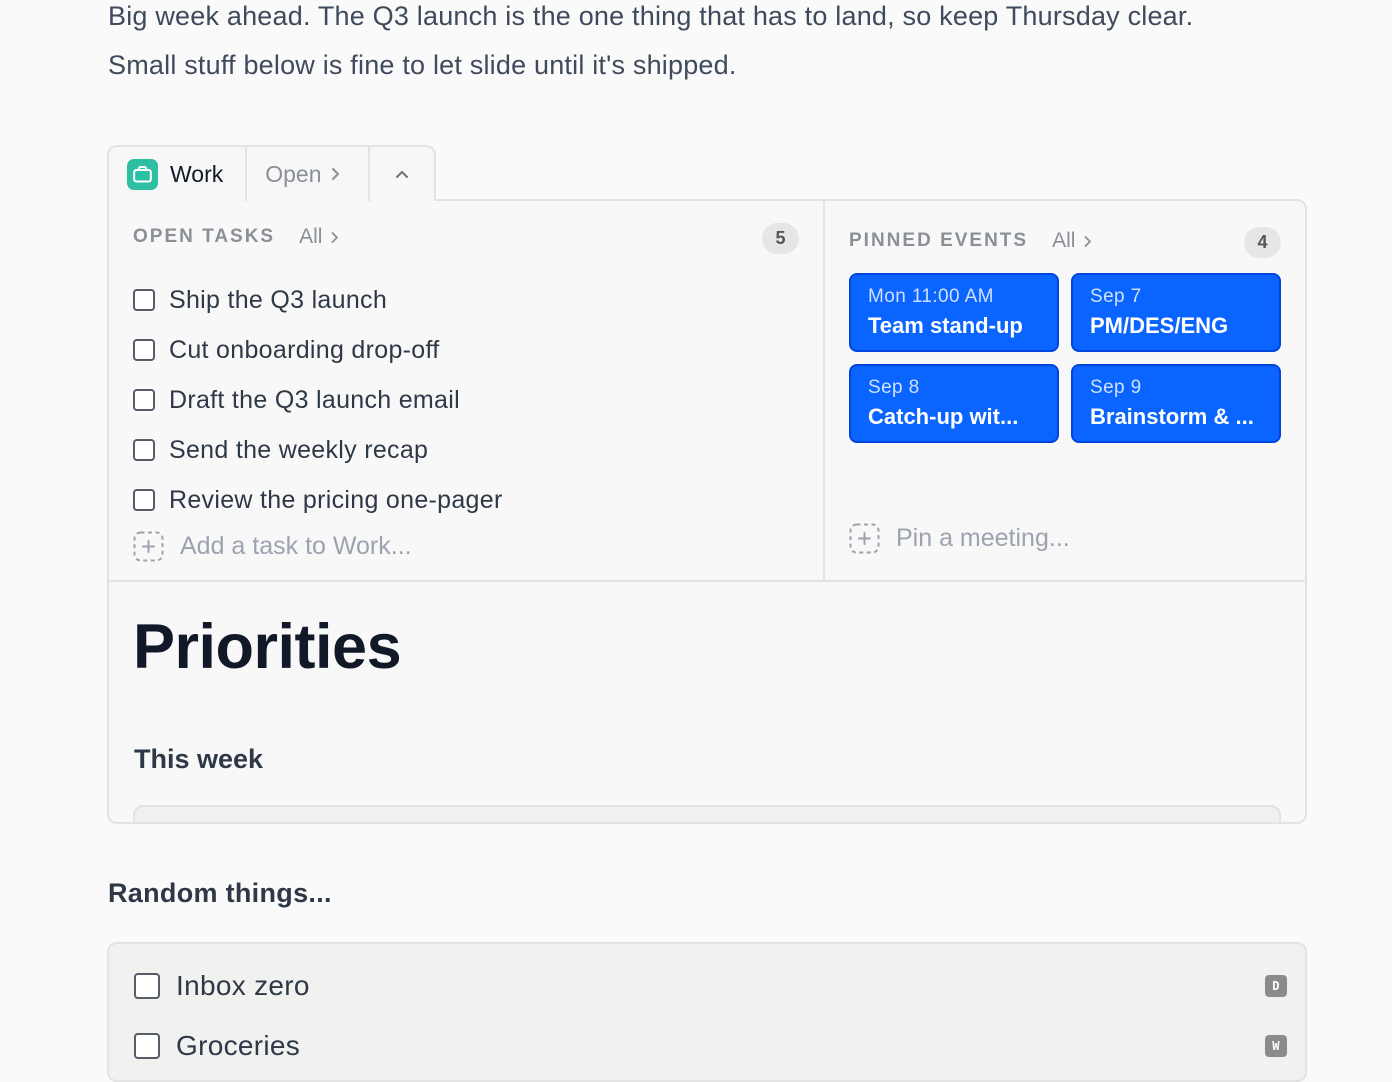  Describe the element at coordinates (243, 986) in the screenshot. I see `random-item-label: Inbox zero` at that location.